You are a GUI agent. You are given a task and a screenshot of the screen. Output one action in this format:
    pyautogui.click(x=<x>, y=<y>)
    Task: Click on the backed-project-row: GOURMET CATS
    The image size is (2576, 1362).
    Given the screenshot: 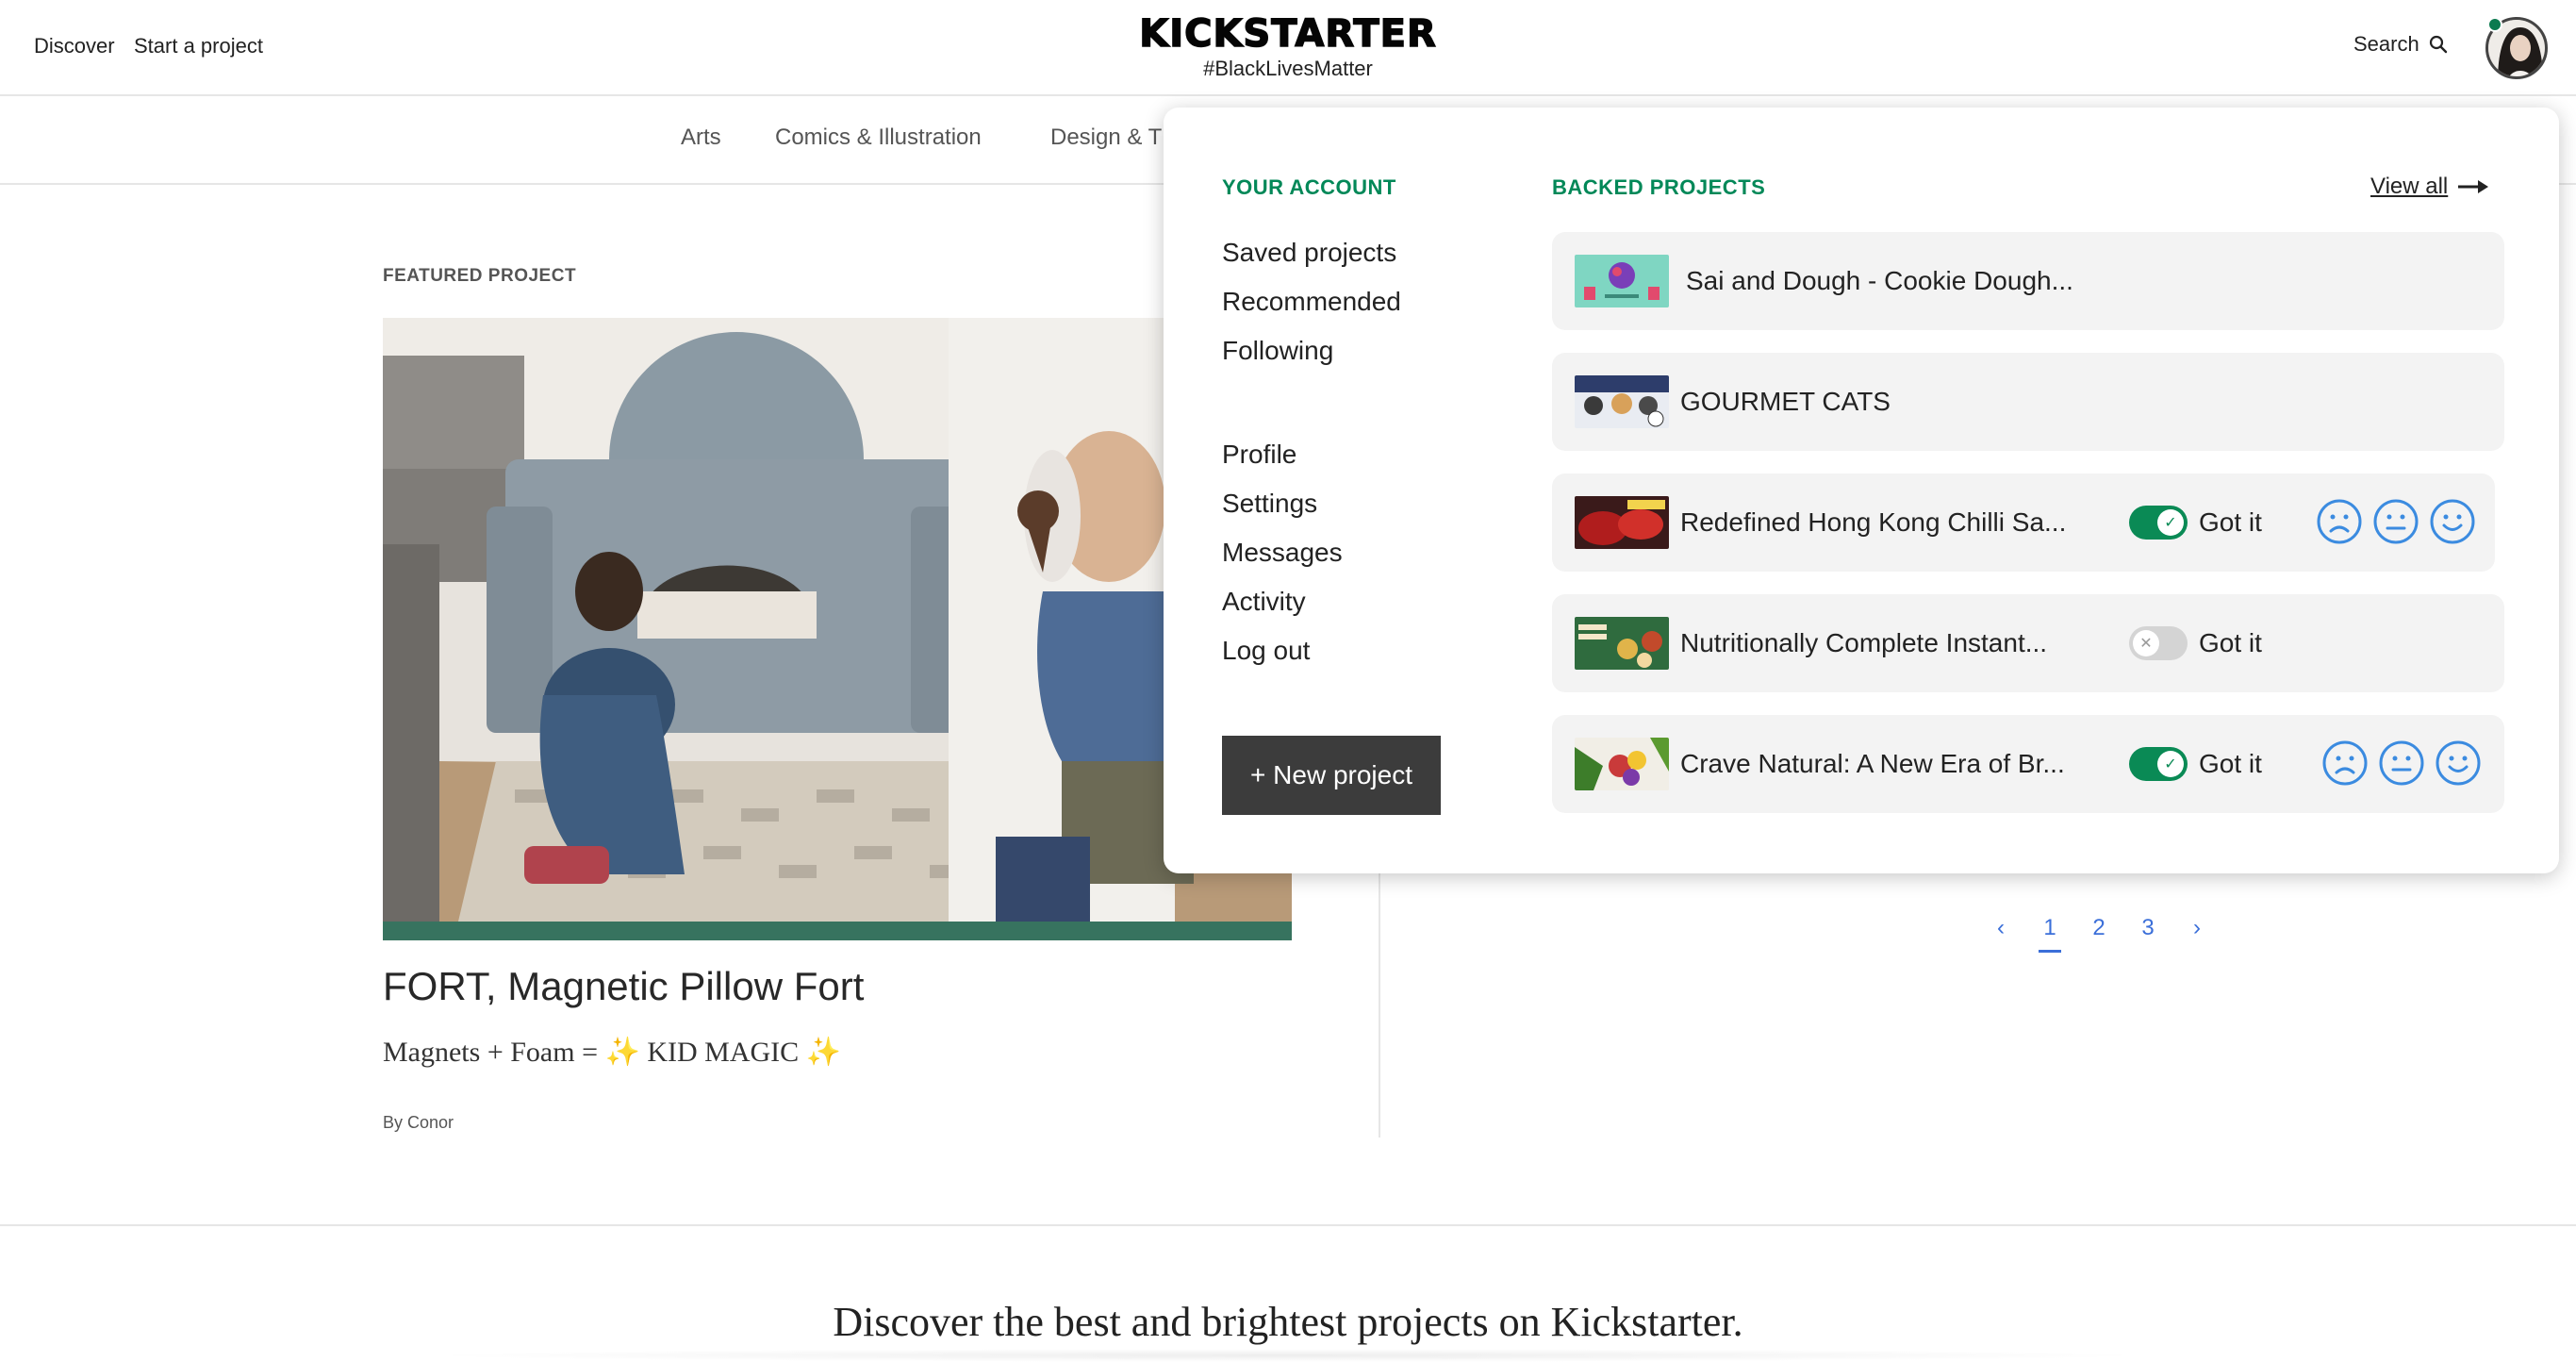 What is the action you would take?
    pyautogui.click(x=2028, y=402)
    